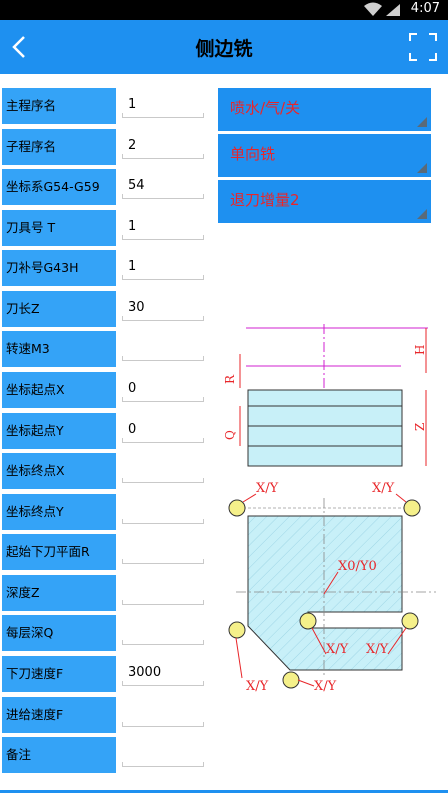  I want to click on field-label: 主程序名, so click(59, 106).